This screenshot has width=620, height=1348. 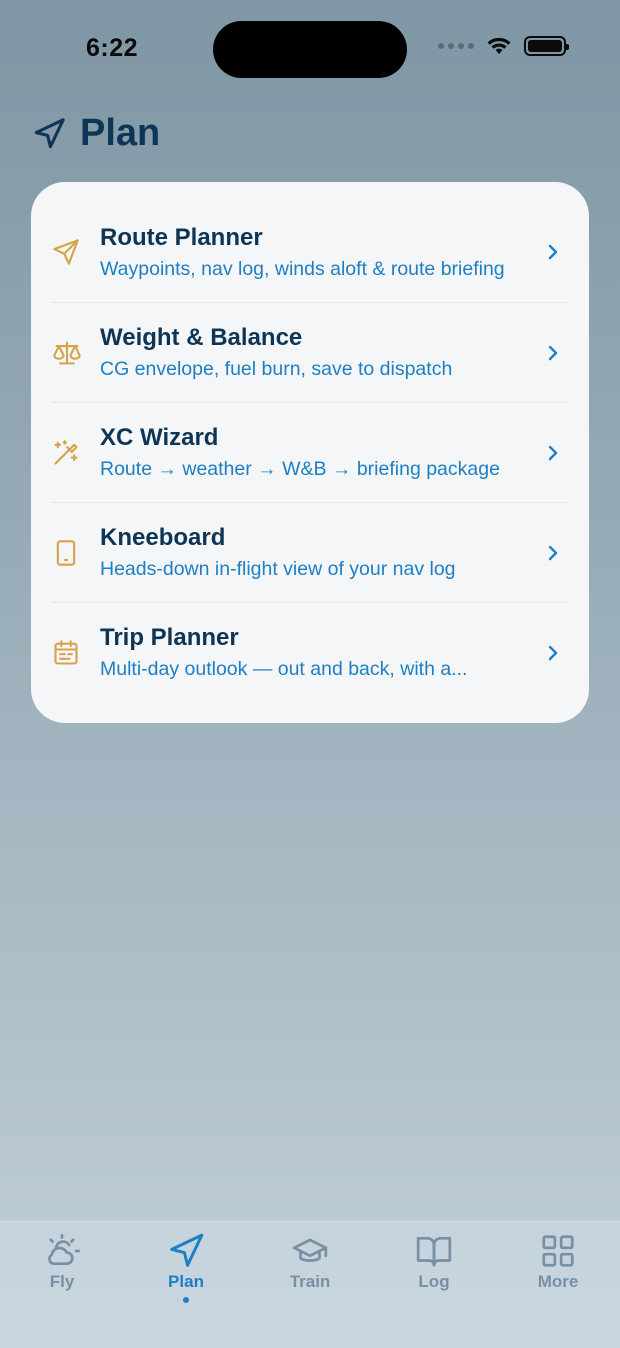 I want to click on tab-bar: Fly Plan Train Log More, so click(x=310, y=1284).